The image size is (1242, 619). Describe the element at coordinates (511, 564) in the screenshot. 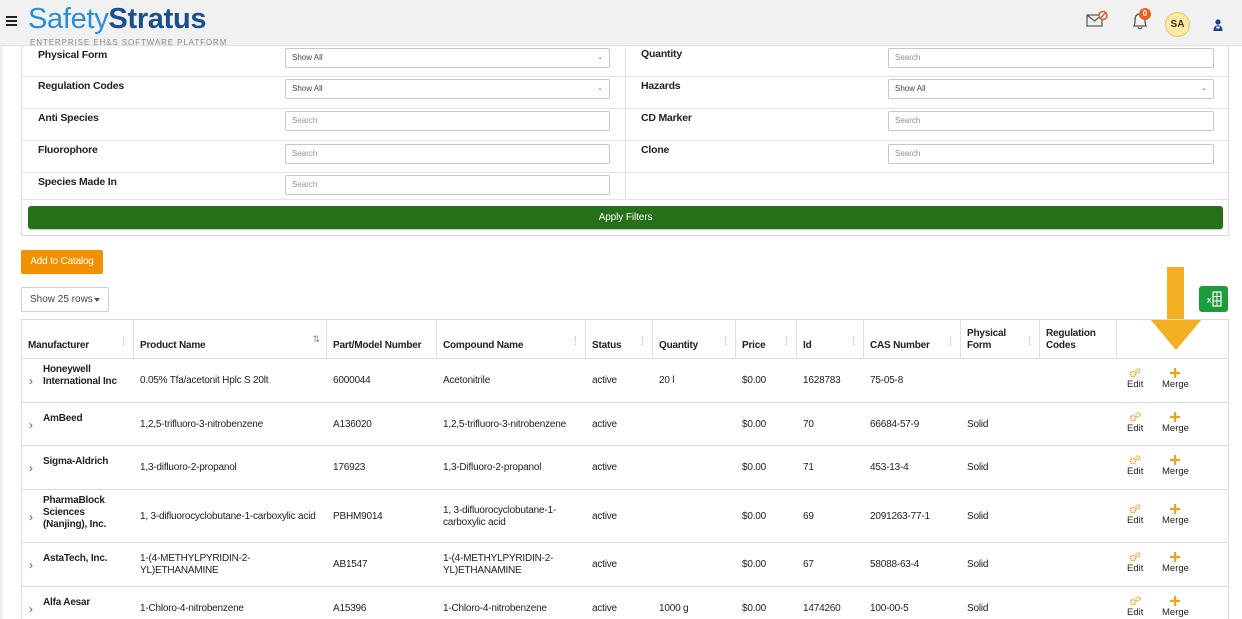

I see `cell-compound-name: 1-(4-METHYLPYRIDIN-2-YL)ETHANAMINE` at that location.